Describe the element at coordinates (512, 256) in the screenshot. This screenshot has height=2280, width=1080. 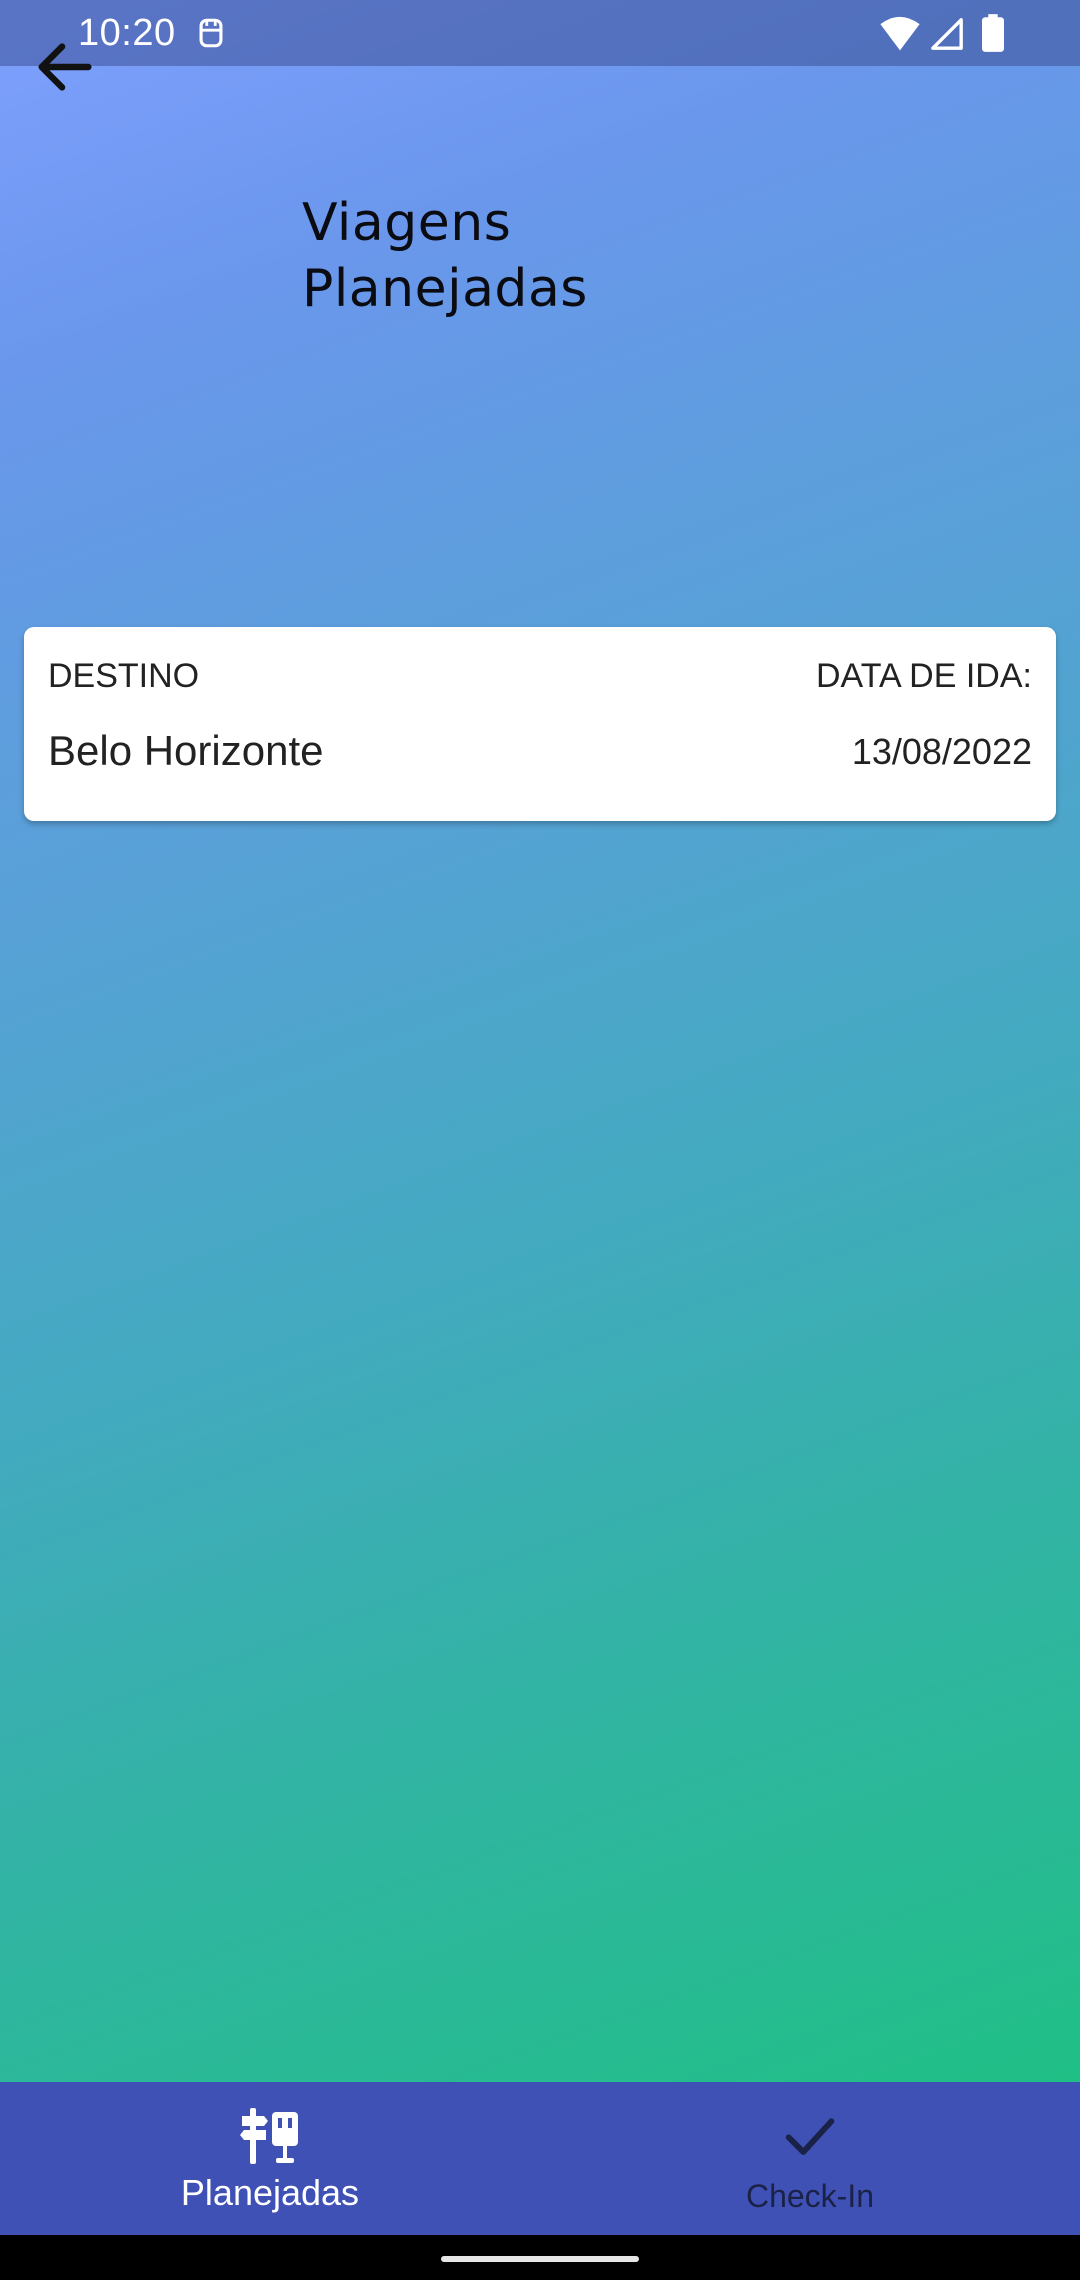
I see `page-title: Viagens Planejadas` at that location.